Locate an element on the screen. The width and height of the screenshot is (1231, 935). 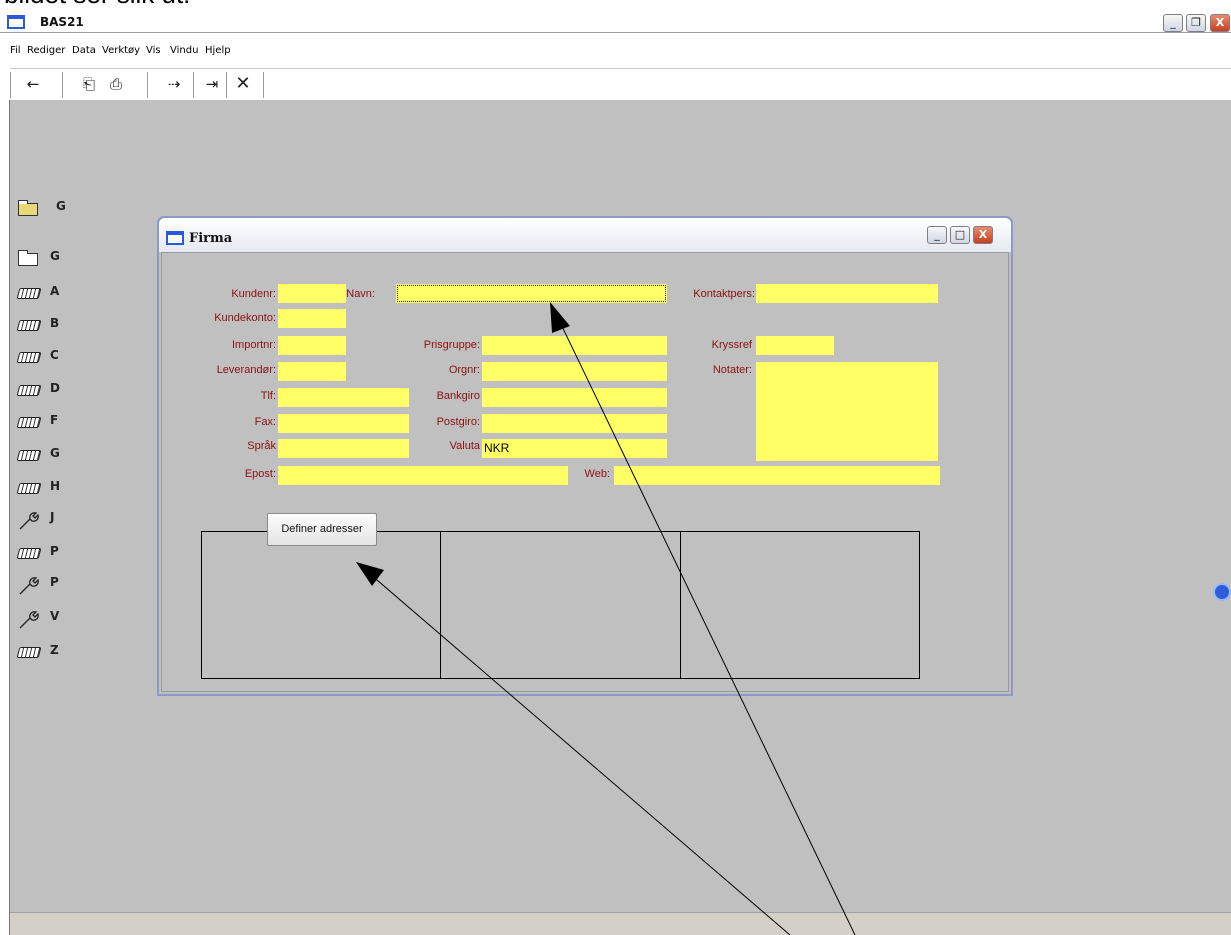
prisgruppe-field is located at coordinates (574, 345).